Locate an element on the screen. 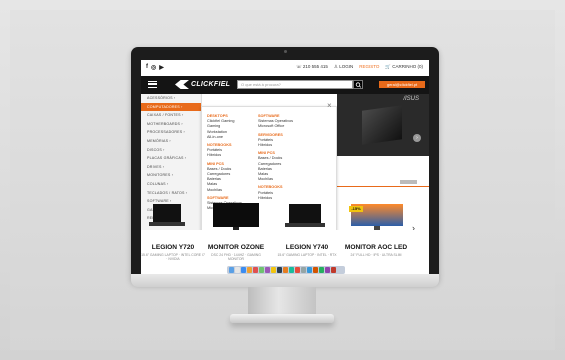 The height and width of the screenshot is (360, 565). sidebar-item: DRIVES › is located at coordinates (171, 167).